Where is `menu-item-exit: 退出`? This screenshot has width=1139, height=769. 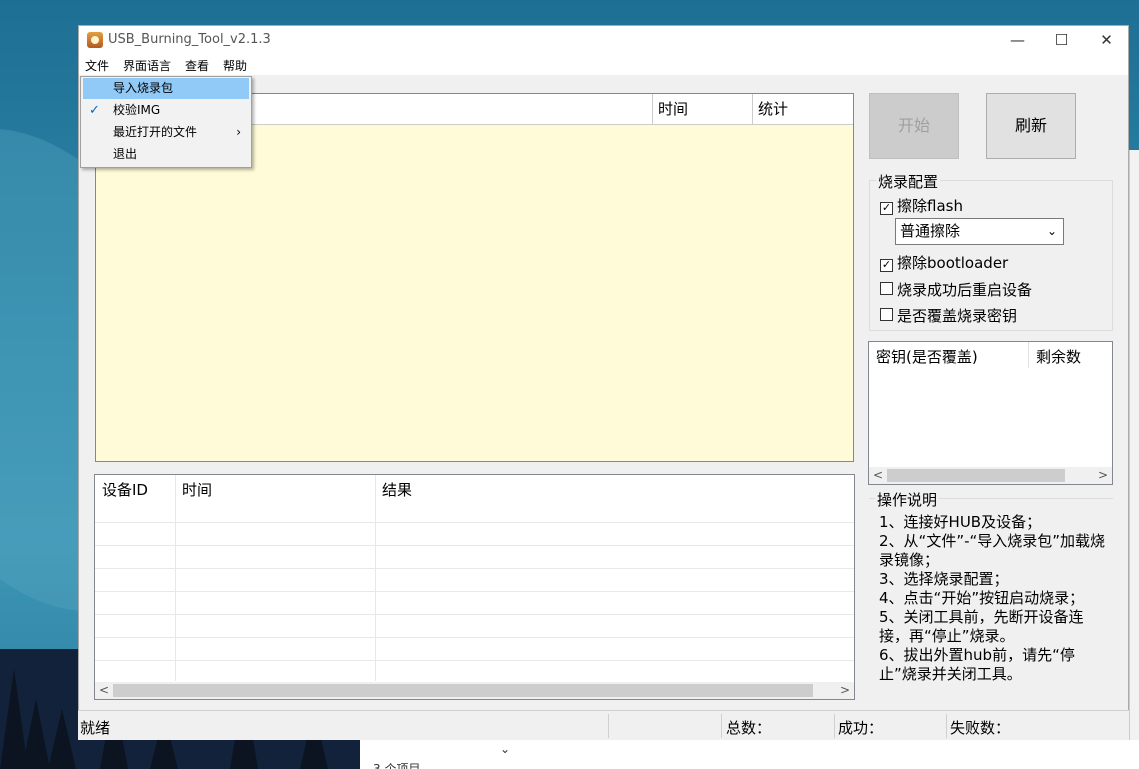 menu-item-exit: 退出 is located at coordinates (166, 154).